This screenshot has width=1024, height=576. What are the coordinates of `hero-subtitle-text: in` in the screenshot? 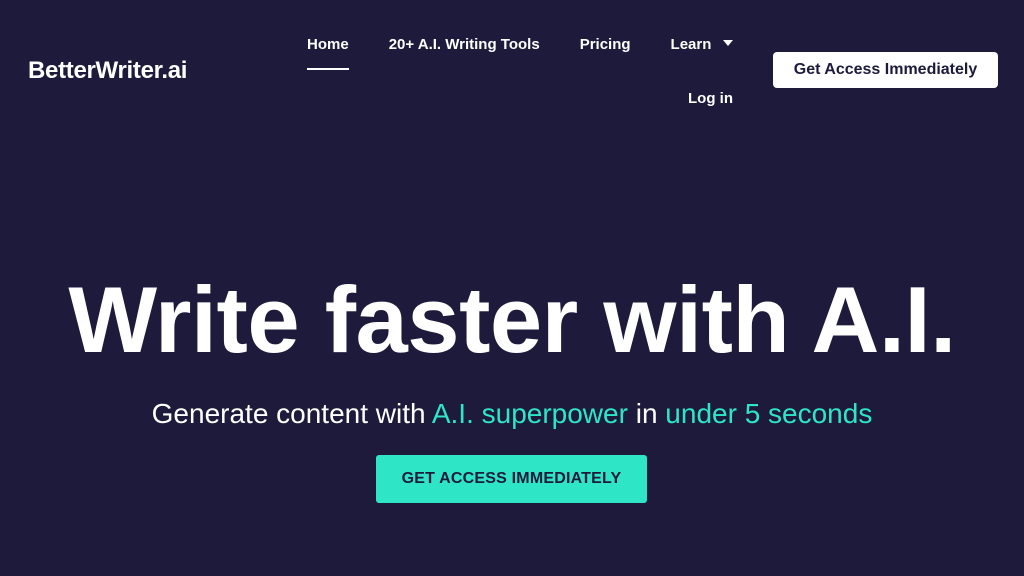 It's located at (646, 413).